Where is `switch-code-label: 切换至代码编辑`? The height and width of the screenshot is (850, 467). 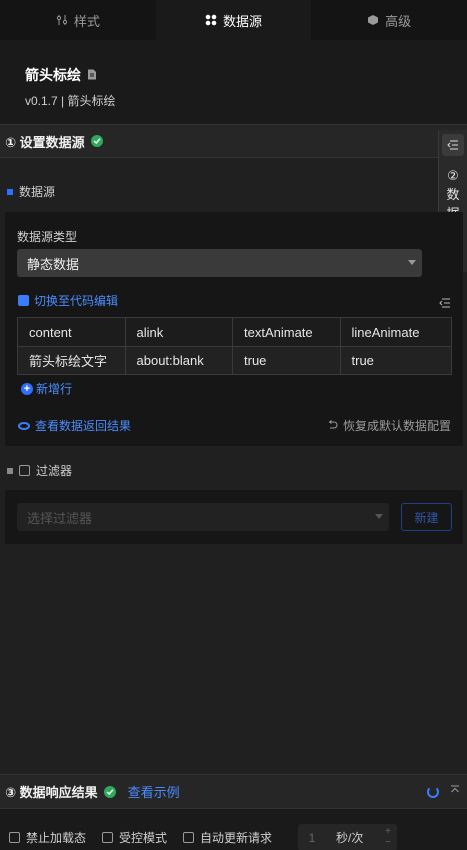 switch-code-label: 切换至代码编辑 is located at coordinates (76, 301).